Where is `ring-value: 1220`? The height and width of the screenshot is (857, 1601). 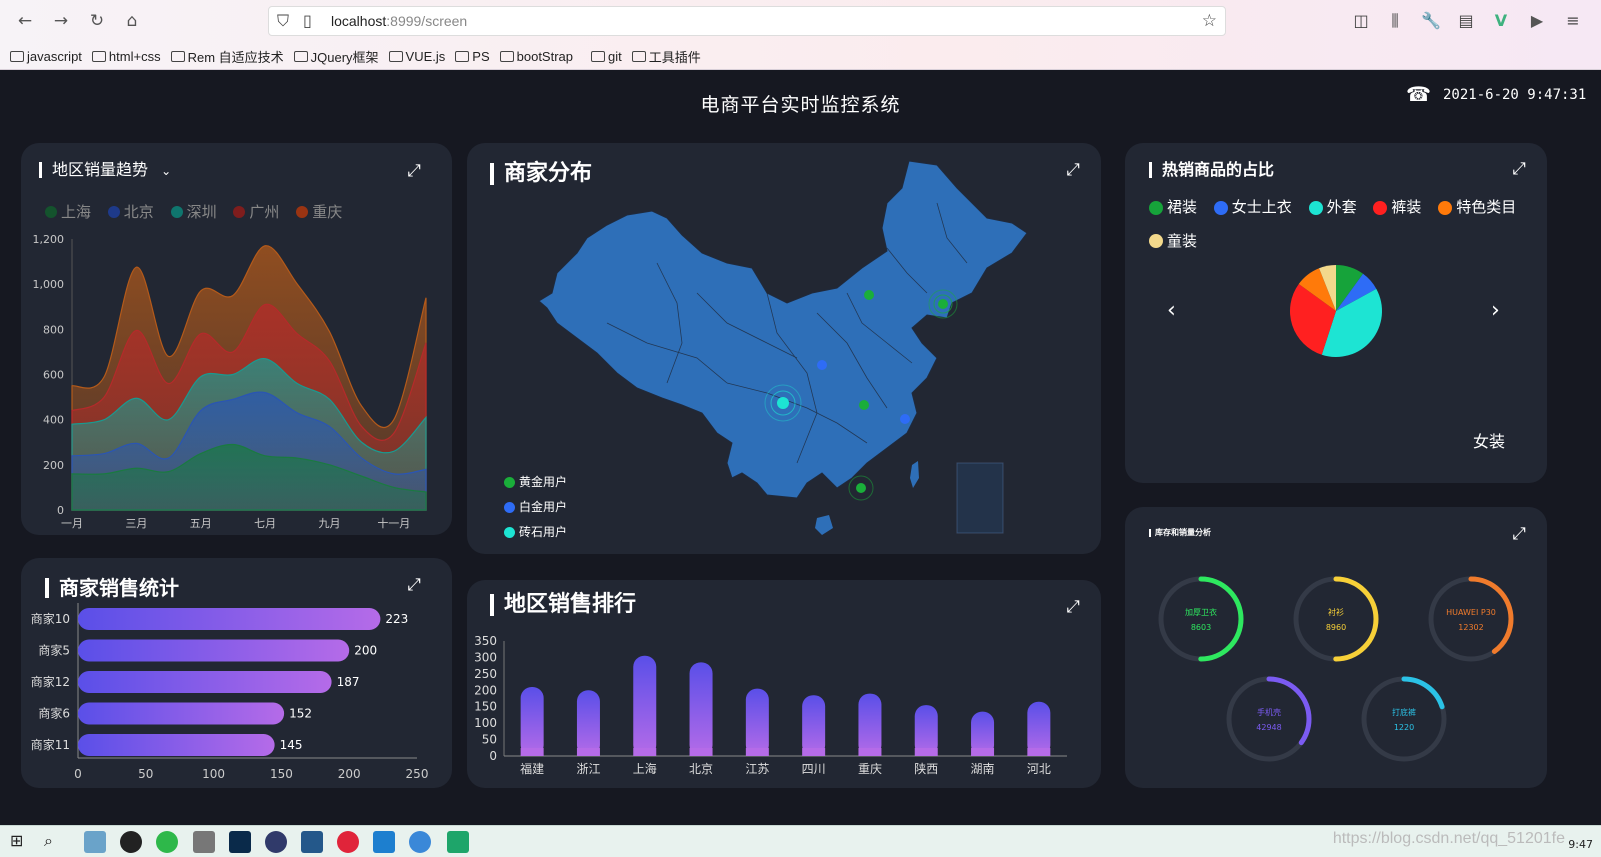
ring-value: 1220 is located at coordinates (1404, 727).